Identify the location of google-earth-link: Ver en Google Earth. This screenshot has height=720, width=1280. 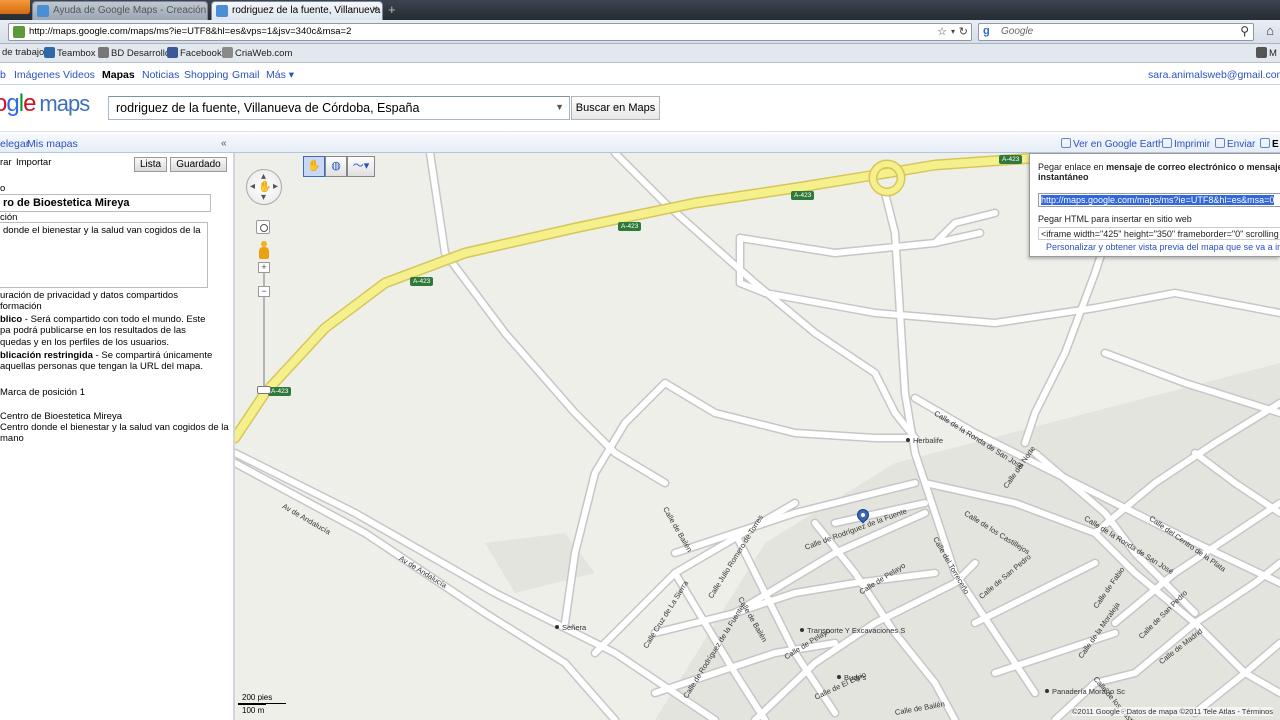
(1112, 144).